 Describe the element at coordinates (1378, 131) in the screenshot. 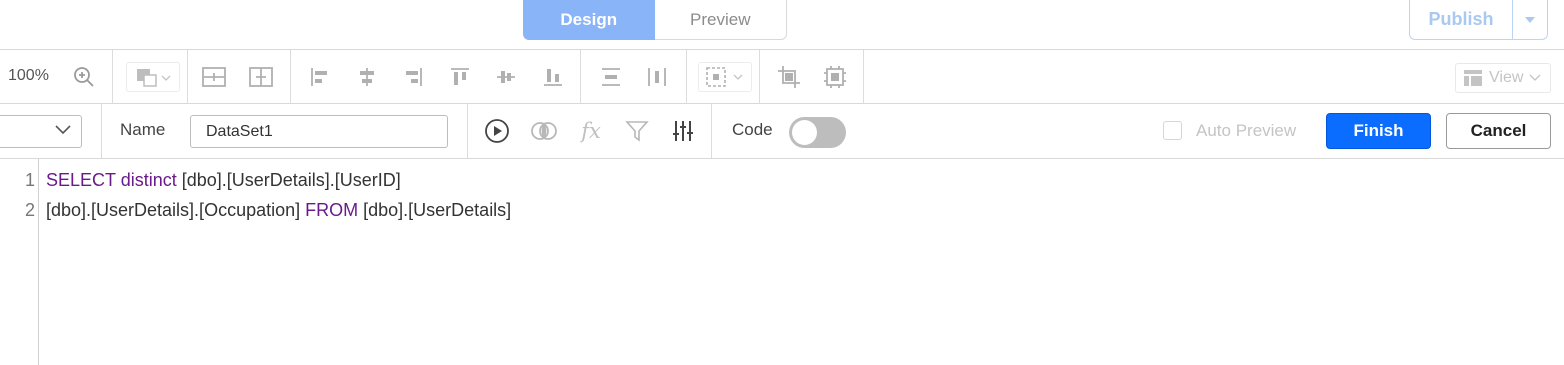

I see `finish-button: Finish` at that location.